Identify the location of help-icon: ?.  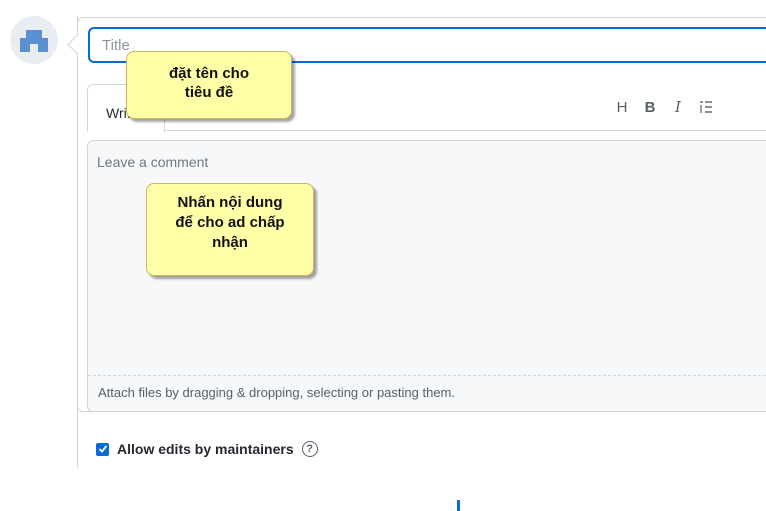
(309, 449).